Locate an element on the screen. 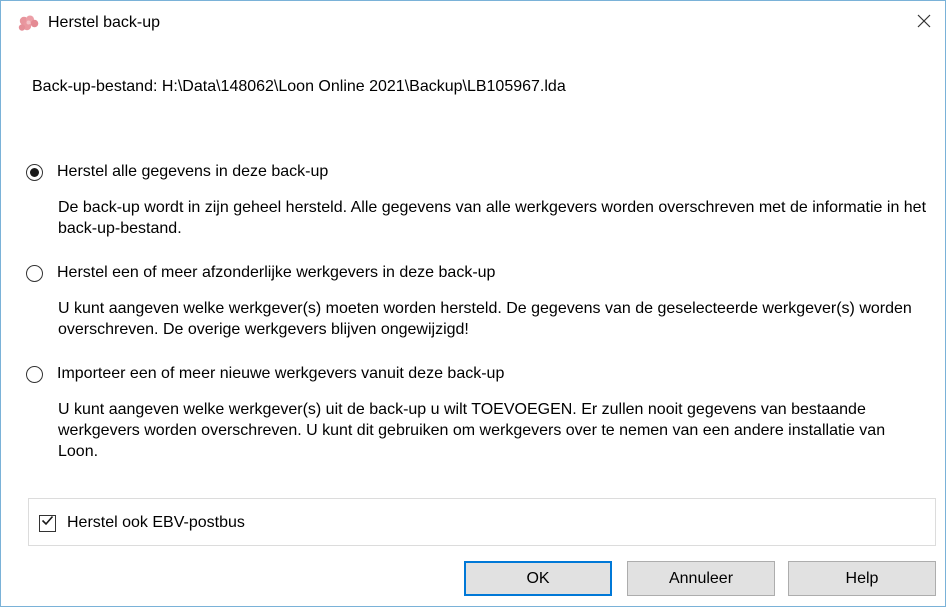  checkmark-icon is located at coordinates (47, 523).